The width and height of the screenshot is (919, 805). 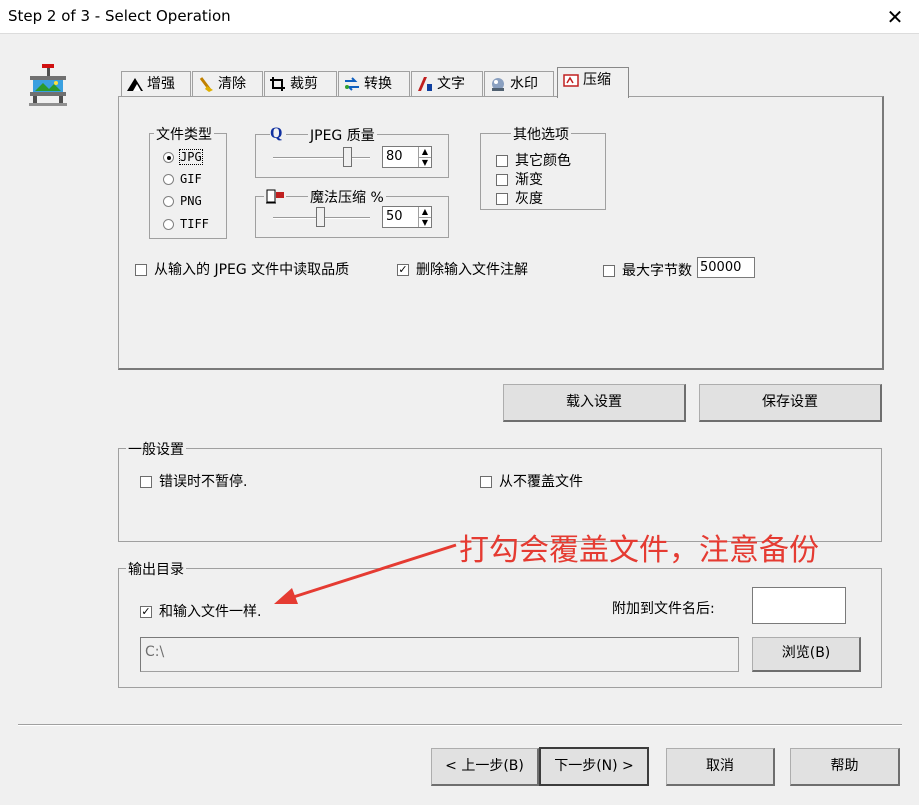 What do you see at coordinates (156, 449) in the screenshot?
I see `general-settings-label: 一般设置` at bounding box center [156, 449].